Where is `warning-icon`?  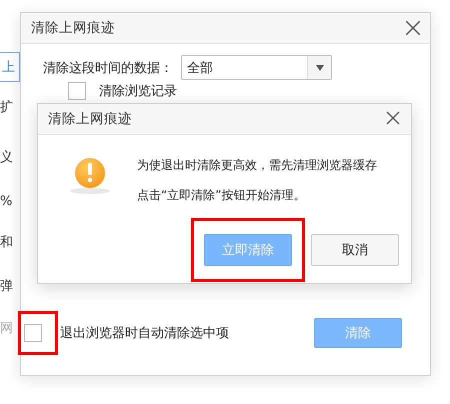
warning-icon is located at coordinates (90, 175).